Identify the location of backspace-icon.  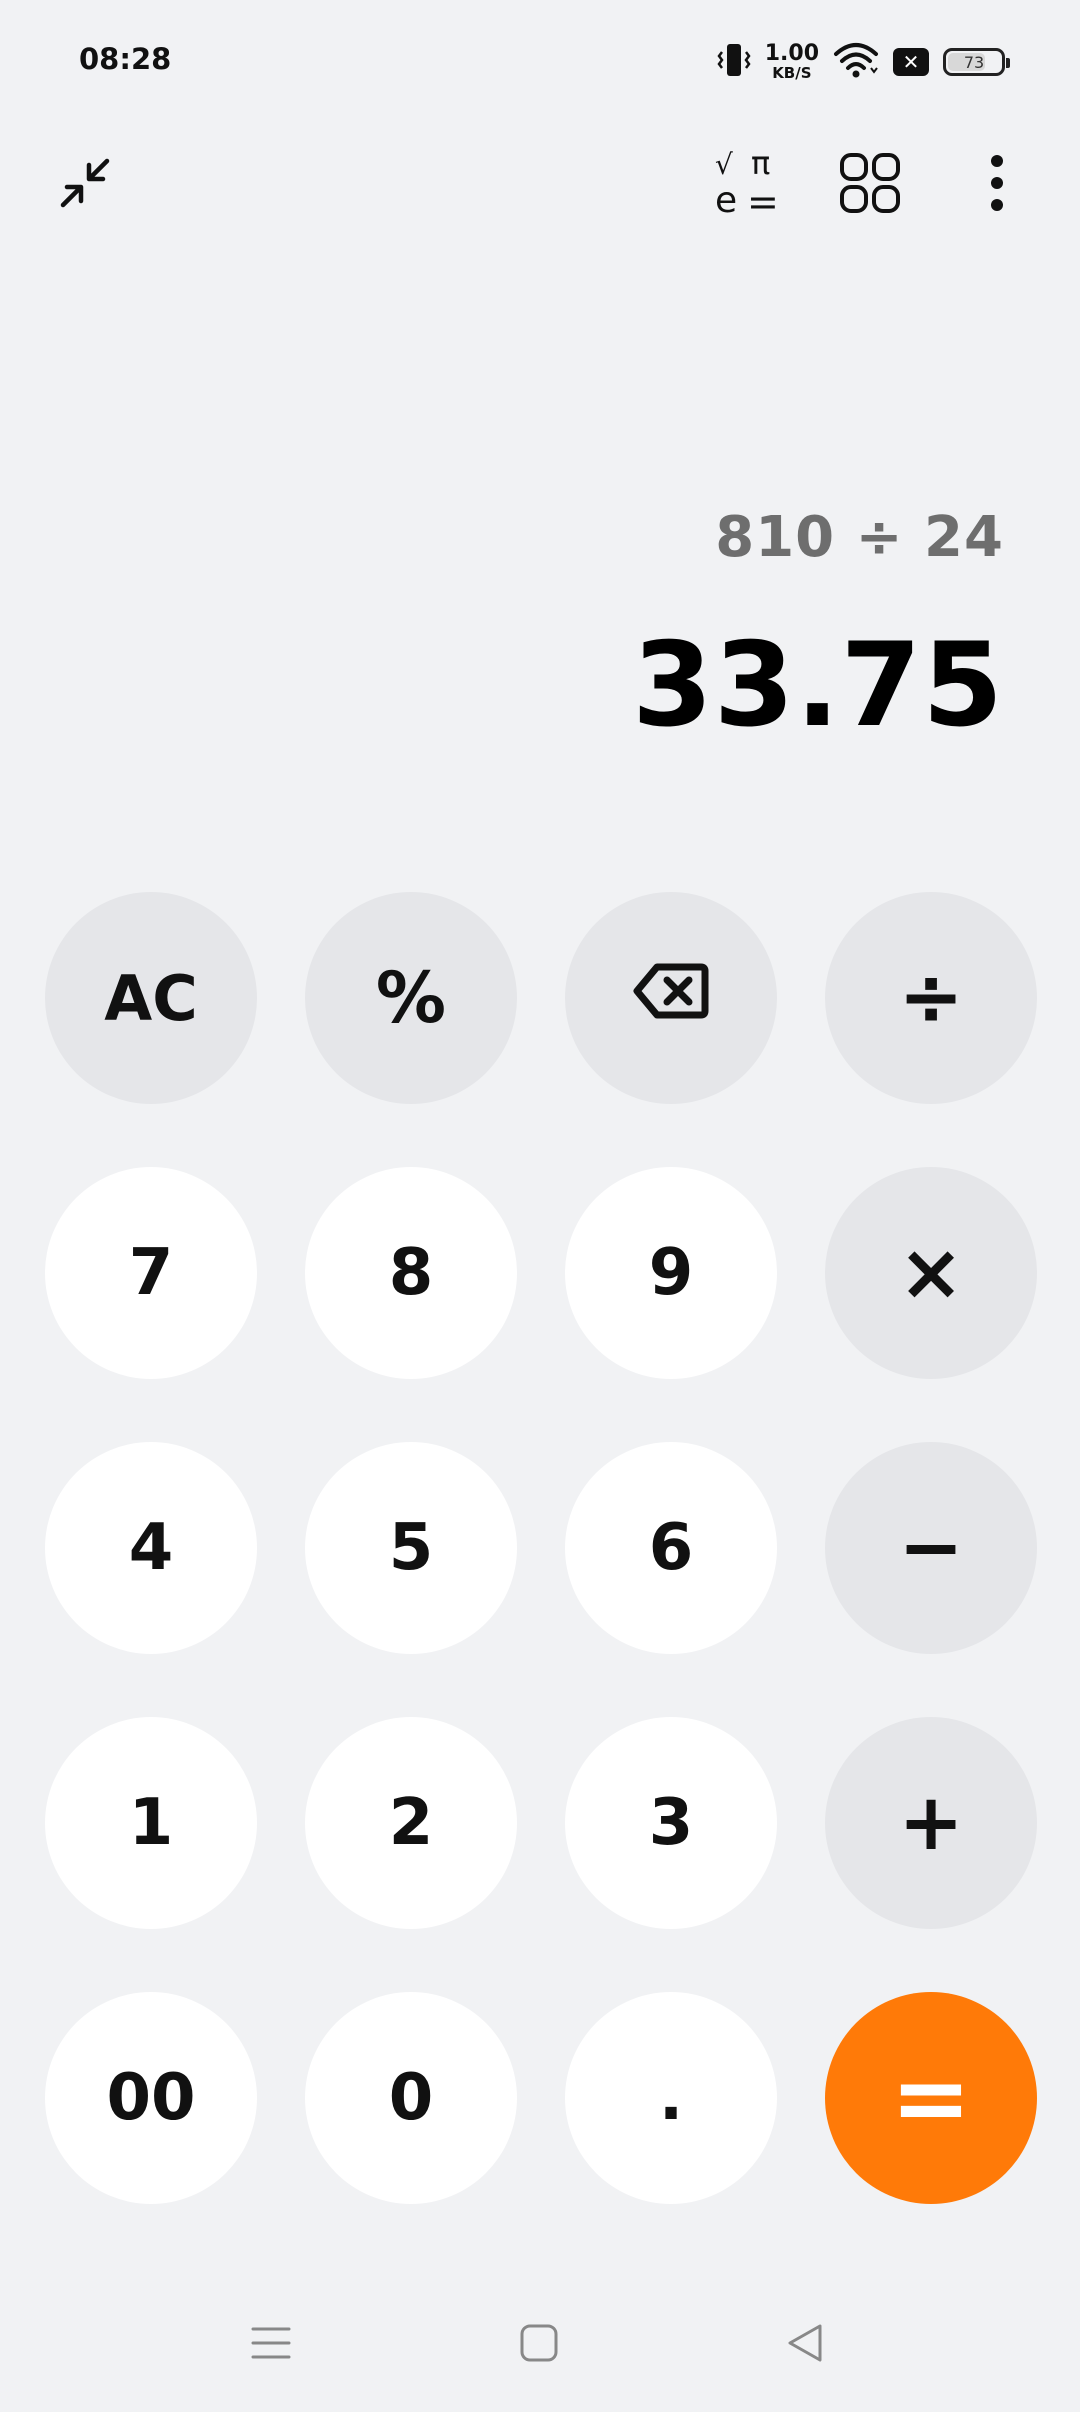
(671, 998).